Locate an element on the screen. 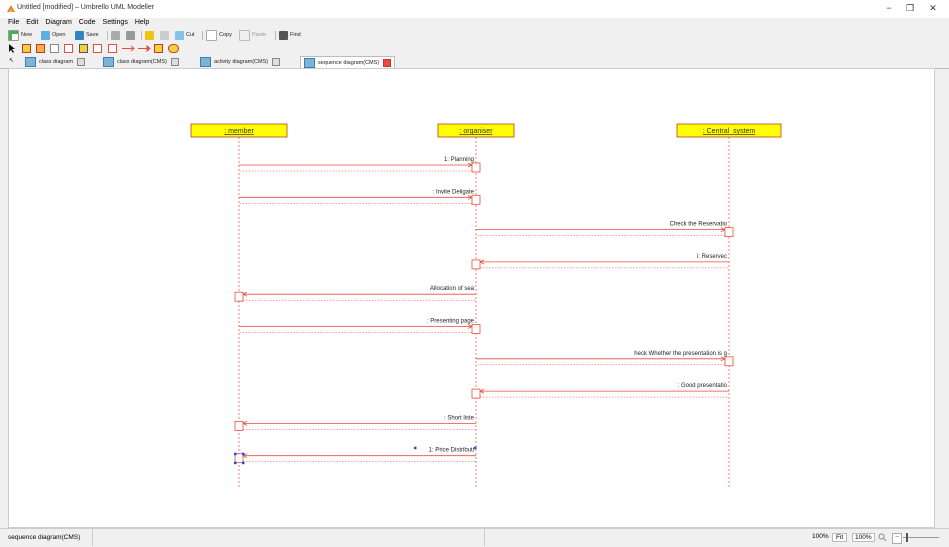  menu-help: Help is located at coordinates (142, 23).